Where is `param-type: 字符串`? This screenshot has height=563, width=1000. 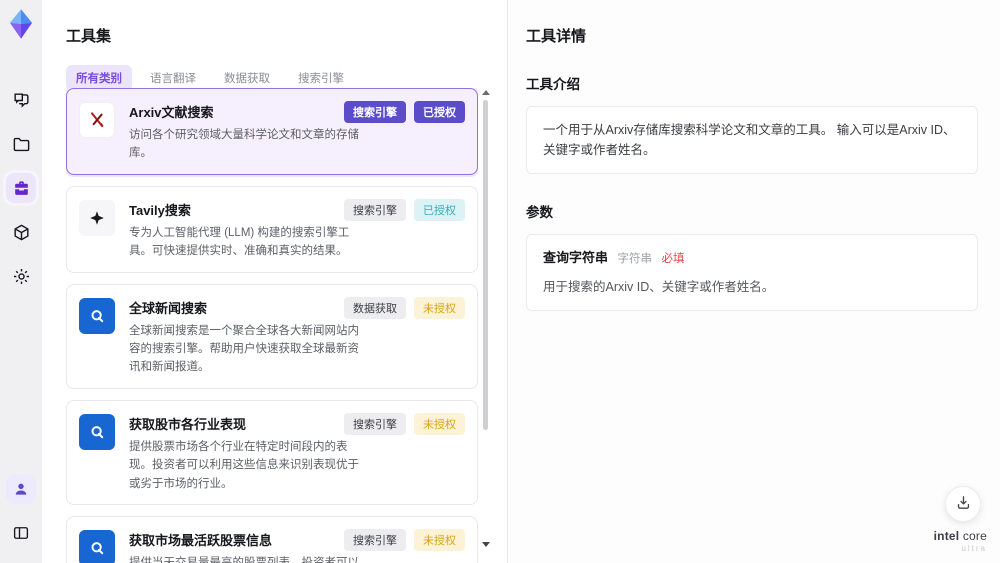
param-type: 字符串 is located at coordinates (635, 259).